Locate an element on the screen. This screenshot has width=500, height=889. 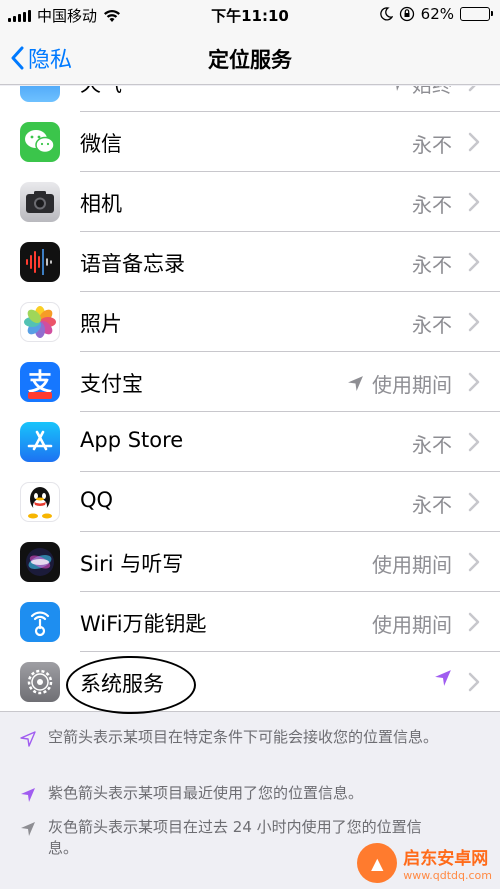
list-item-weather: 天气 始终 is located at coordinates (250, 99).